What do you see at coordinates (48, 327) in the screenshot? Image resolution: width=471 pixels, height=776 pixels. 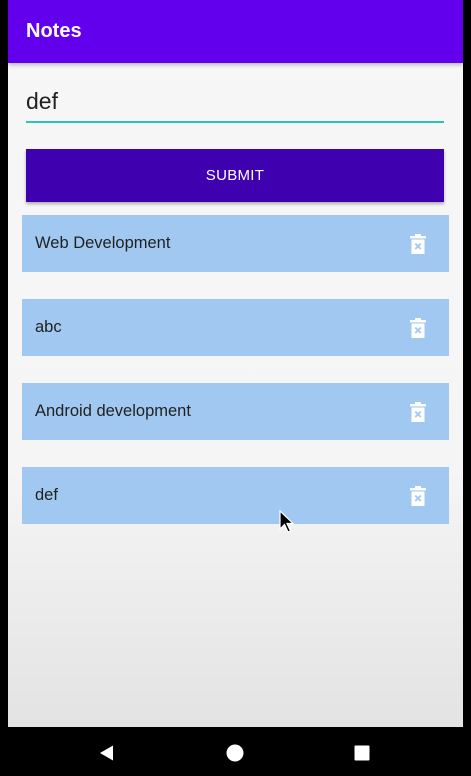 I see `note-text: abc` at bounding box center [48, 327].